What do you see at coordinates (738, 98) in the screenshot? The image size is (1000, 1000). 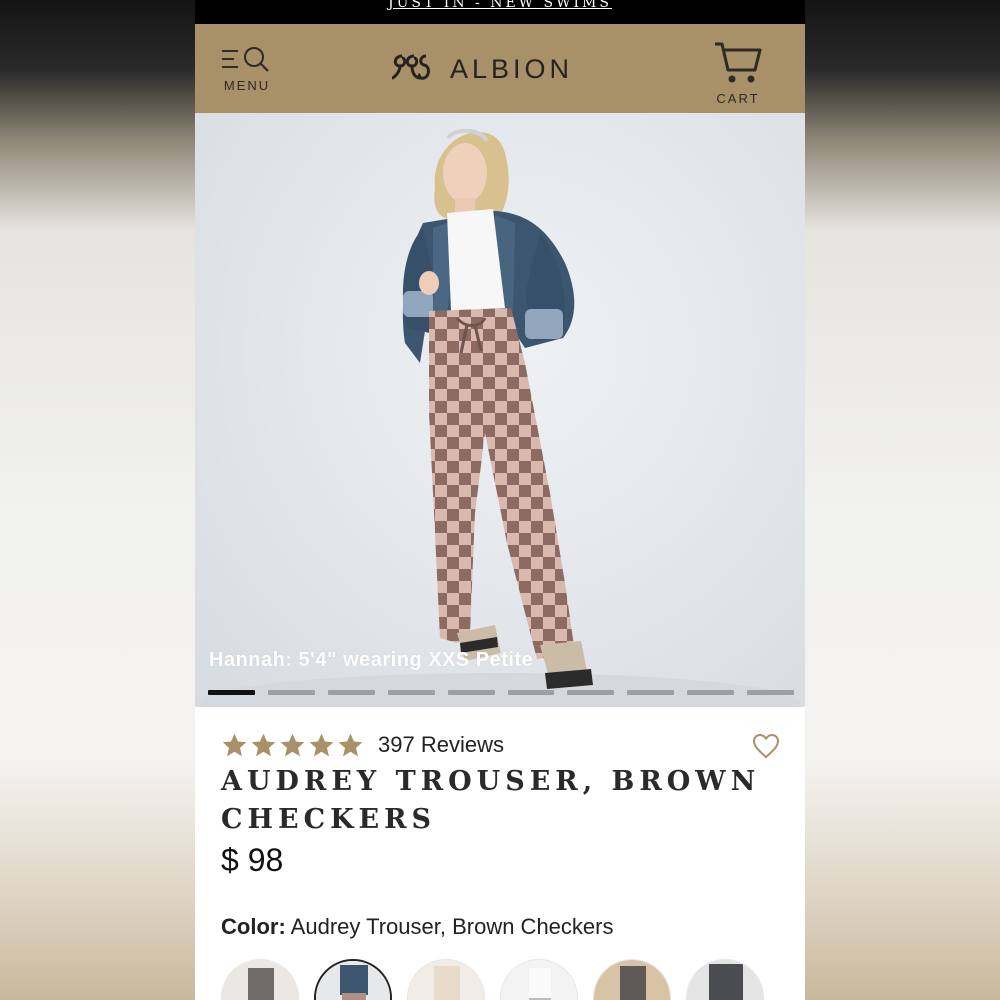 I see `cart-label: CART` at bounding box center [738, 98].